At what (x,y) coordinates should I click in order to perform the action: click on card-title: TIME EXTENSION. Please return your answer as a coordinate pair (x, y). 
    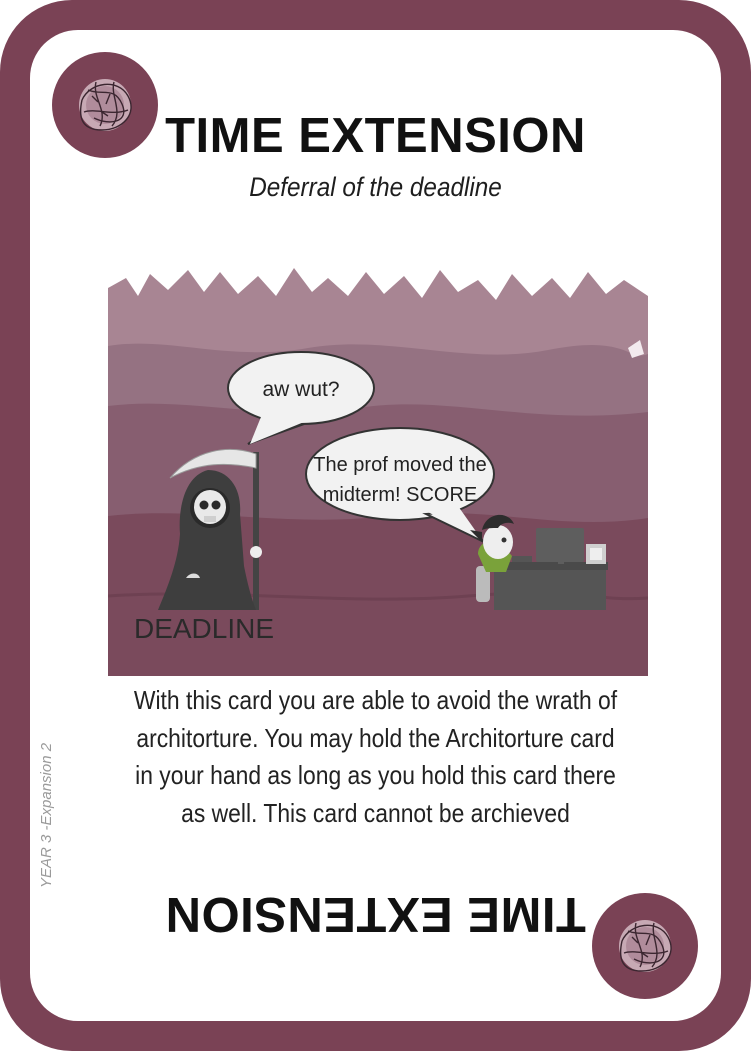
    Looking at the image, I should click on (375, 136).